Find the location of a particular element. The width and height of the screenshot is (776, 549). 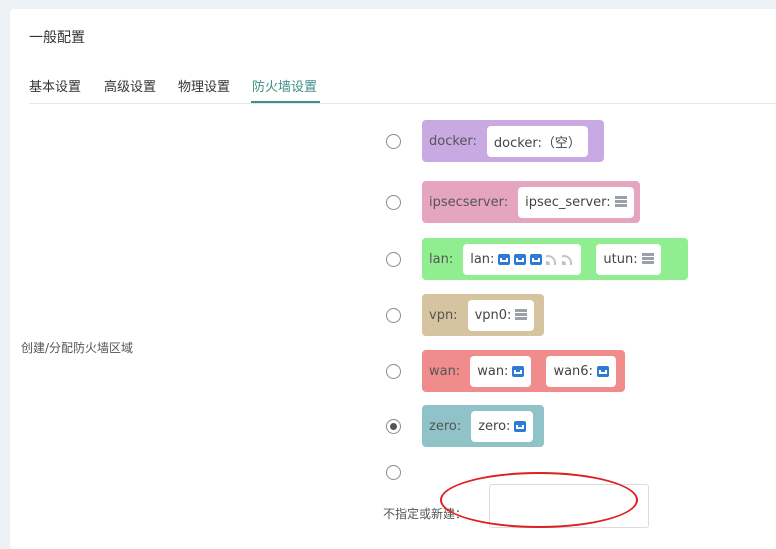

zone-name: docker: is located at coordinates (453, 141).